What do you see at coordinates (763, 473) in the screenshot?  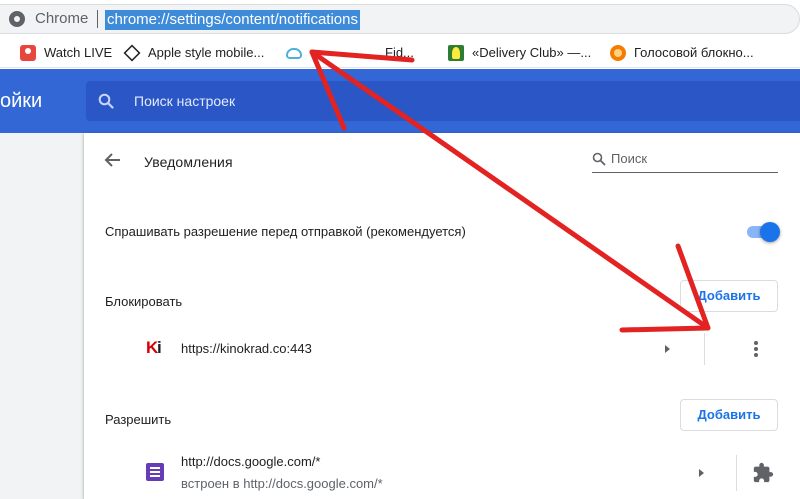 I see `extension-icon` at bounding box center [763, 473].